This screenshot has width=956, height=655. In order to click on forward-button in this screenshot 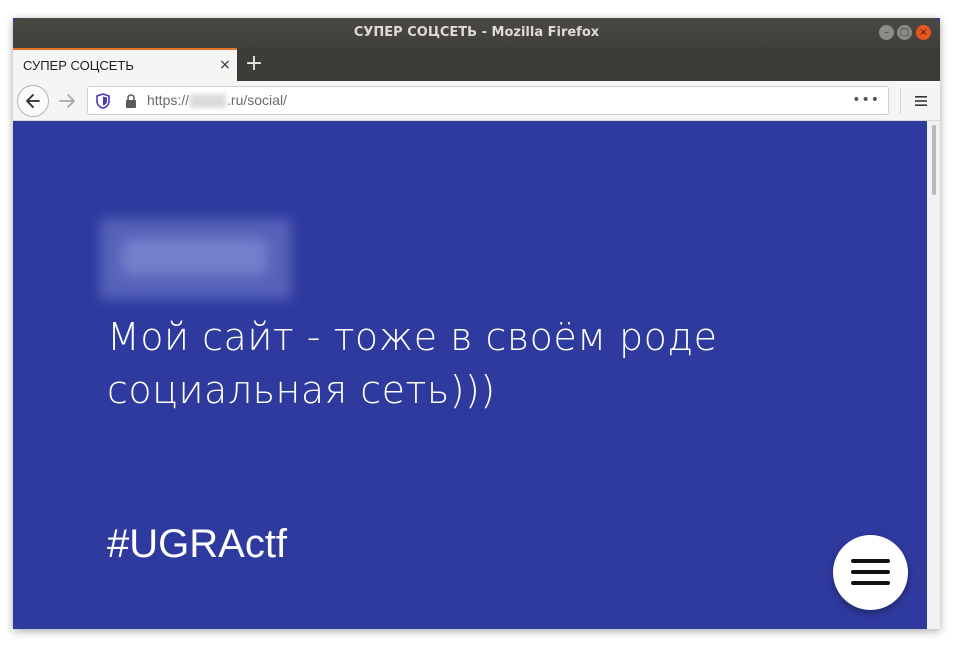, I will do `click(67, 101)`.